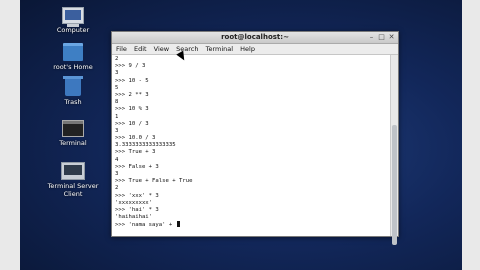  Describe the element at coordinates (135, 152) in the screenshot. I see `terminal-line: >>> True + 3` at that location.